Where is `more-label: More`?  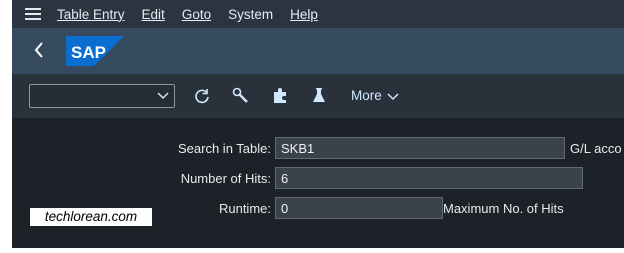 more-label: More is located at coordinates (366, 95).